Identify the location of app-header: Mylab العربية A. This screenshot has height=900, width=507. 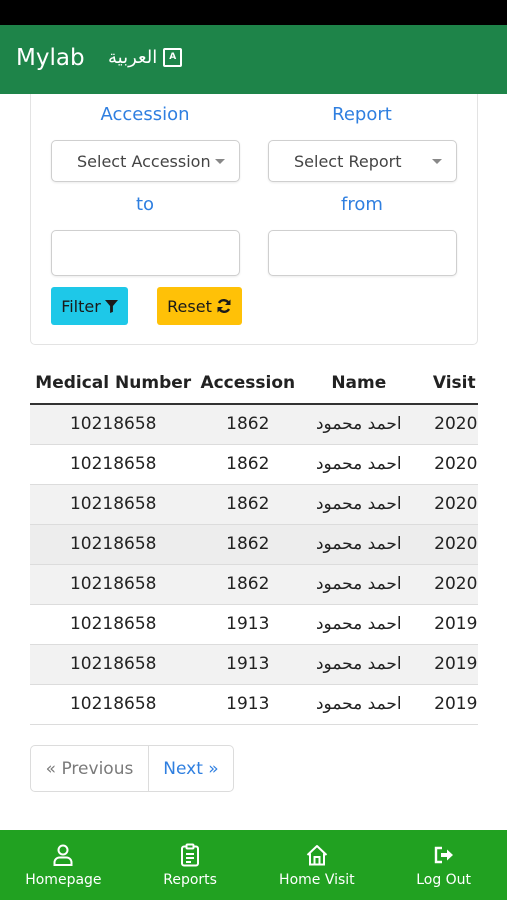
(253, 59).